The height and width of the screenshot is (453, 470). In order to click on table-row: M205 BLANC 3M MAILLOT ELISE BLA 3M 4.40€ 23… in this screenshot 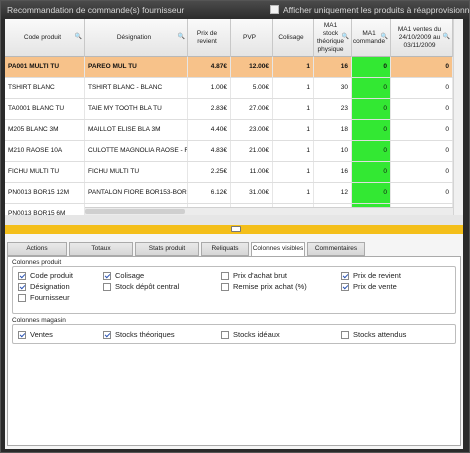, I will do `click(234, 130)`.